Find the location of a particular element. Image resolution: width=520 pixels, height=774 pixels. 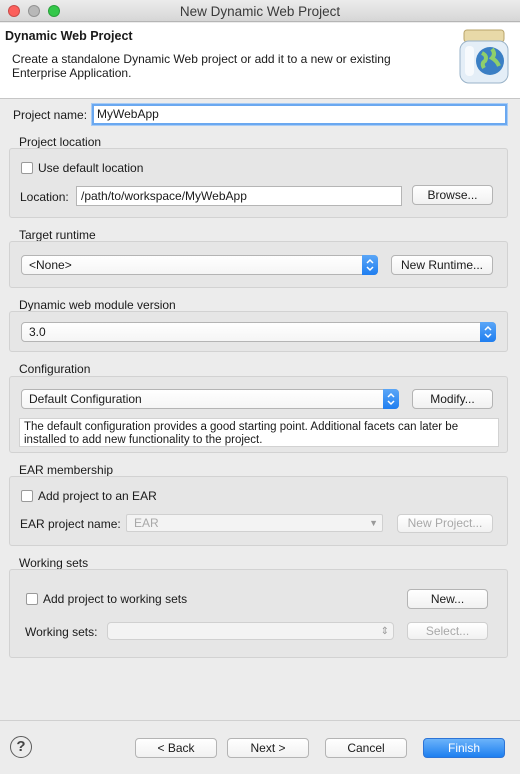

wizard-title: Dynamic Web Project is located at coordinates (69, 36).